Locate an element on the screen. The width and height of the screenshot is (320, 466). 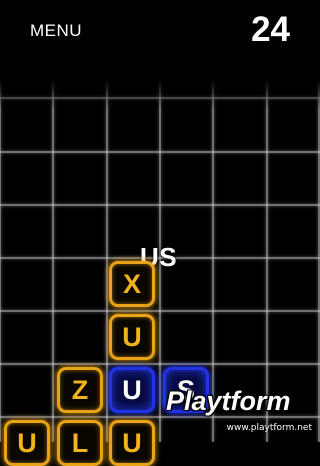
letter-tile: L is located at coordinates (80, 443).